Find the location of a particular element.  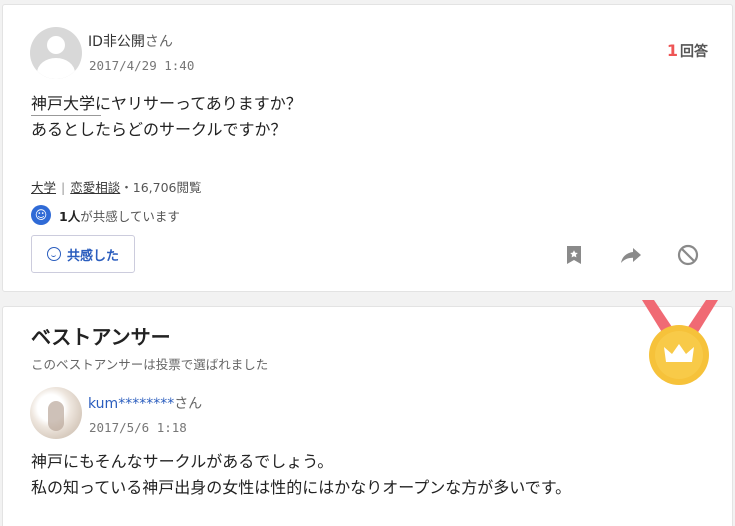

best-answer-title: ベストアンサー is located at coordinates (101, 337).